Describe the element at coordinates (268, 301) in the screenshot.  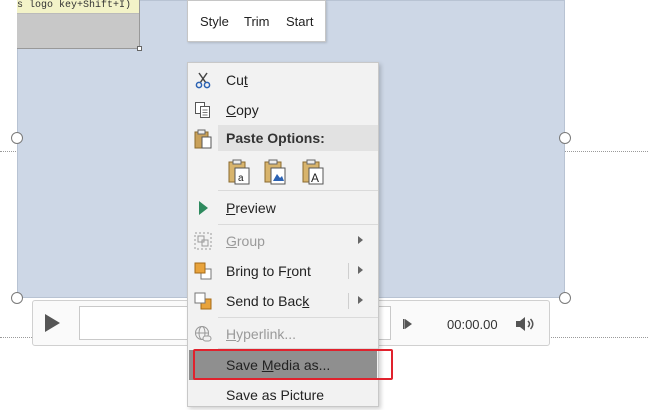
I see `menu-item-label: Send to Back` at that location.